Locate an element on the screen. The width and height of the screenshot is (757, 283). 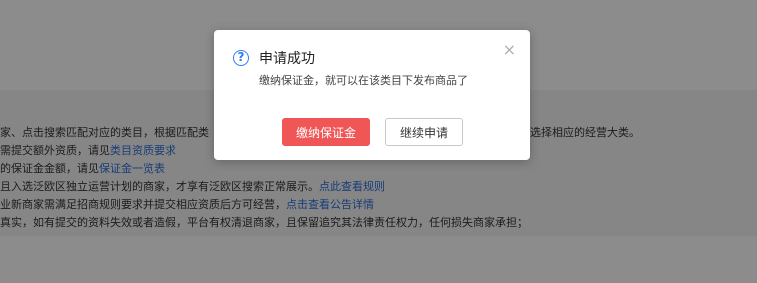
pay-deposit-button: 缴纳保证金 is located at coordinates (326, 132).